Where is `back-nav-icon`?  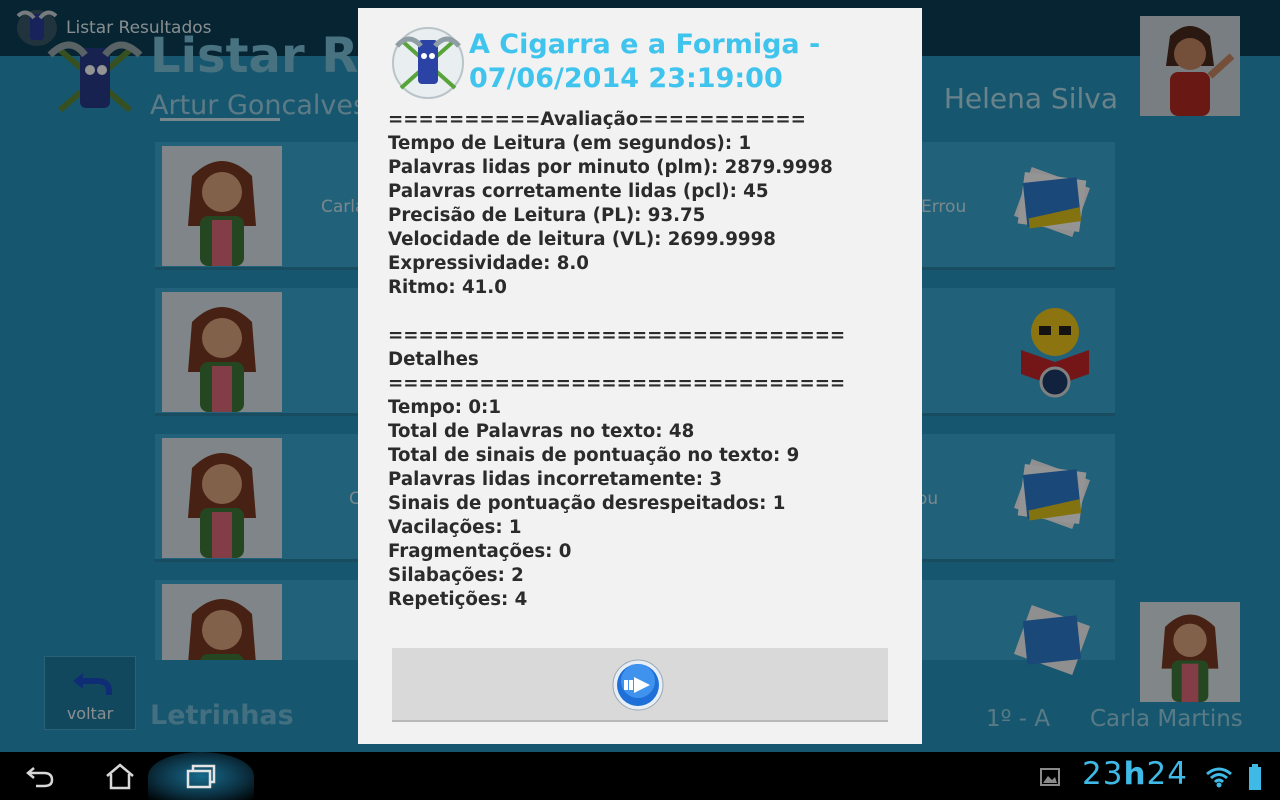 back-nav-icon is located at coordinates (40, 776).